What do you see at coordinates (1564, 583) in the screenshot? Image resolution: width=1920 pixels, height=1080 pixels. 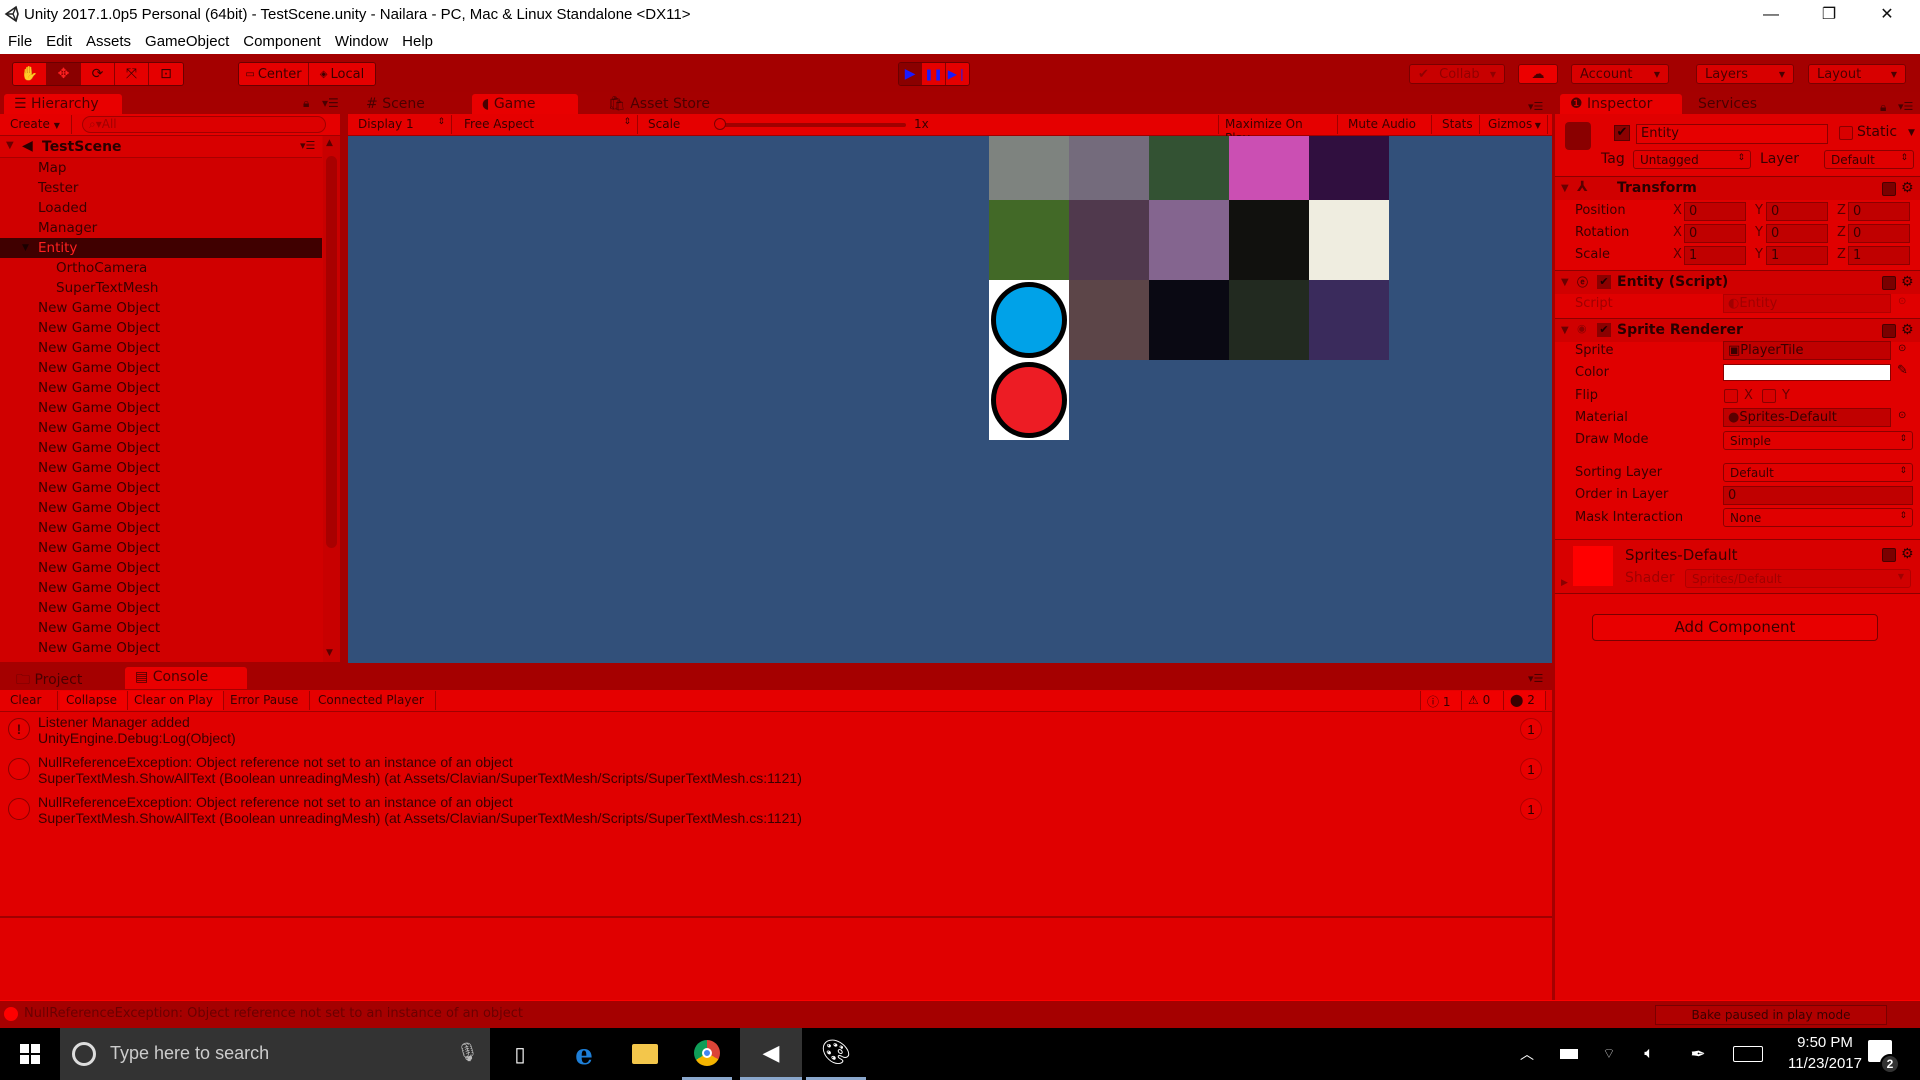 I see `expand-triangle-icon: ▶` at bounding box center [1564, 583].